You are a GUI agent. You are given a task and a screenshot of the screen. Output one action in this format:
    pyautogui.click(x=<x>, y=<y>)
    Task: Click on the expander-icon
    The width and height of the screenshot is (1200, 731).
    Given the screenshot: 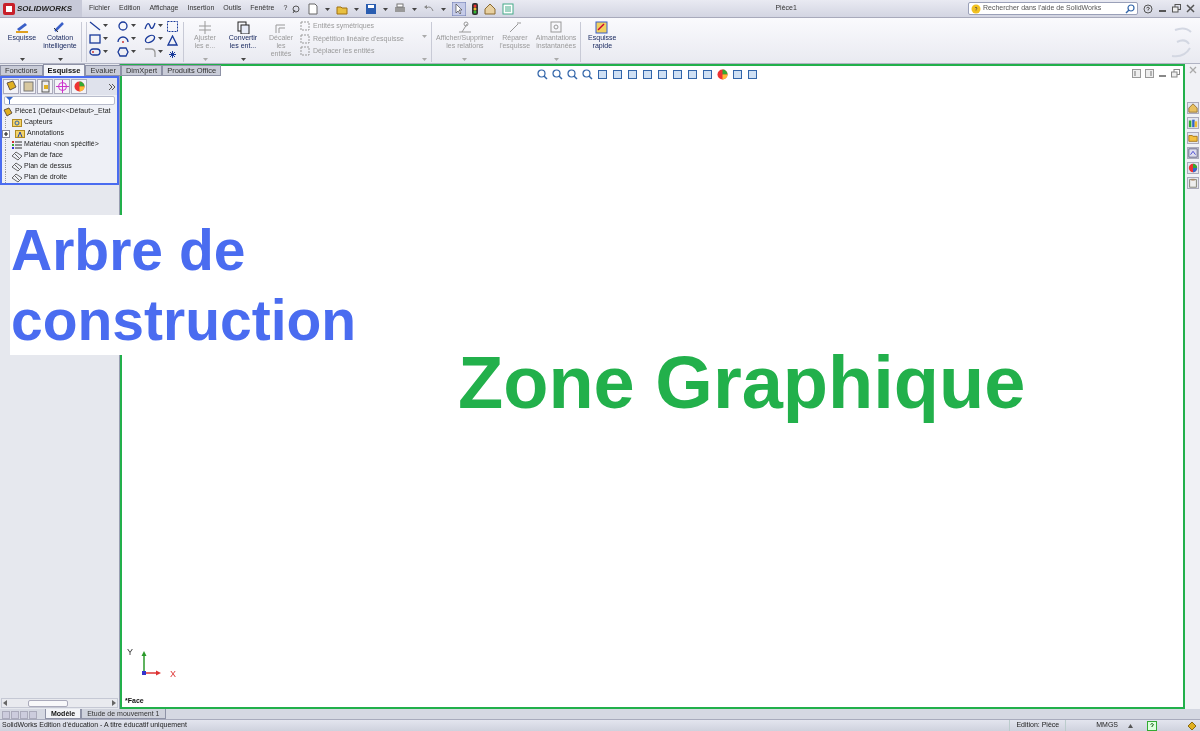 What is the action you would take?
    pyautogui.click(x=6, y=133)
    